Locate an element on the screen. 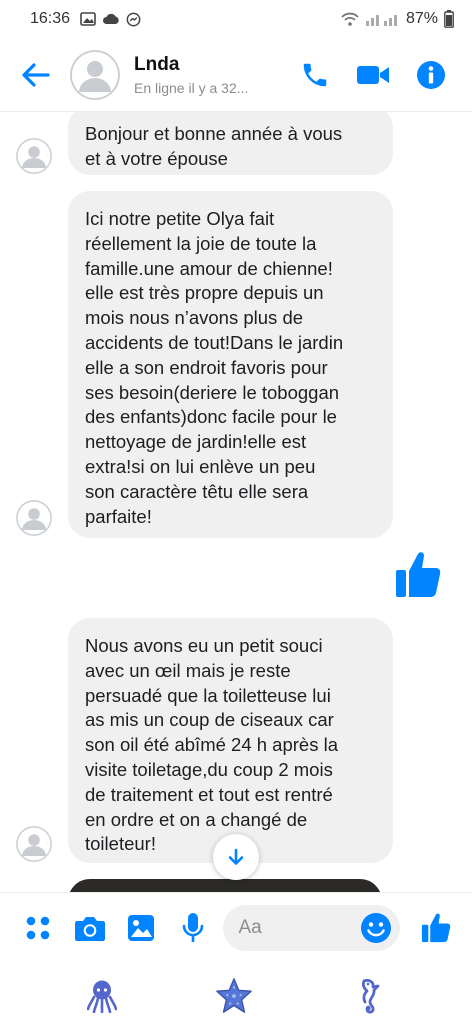  octopus-icon is located at coordinates (102, 996).